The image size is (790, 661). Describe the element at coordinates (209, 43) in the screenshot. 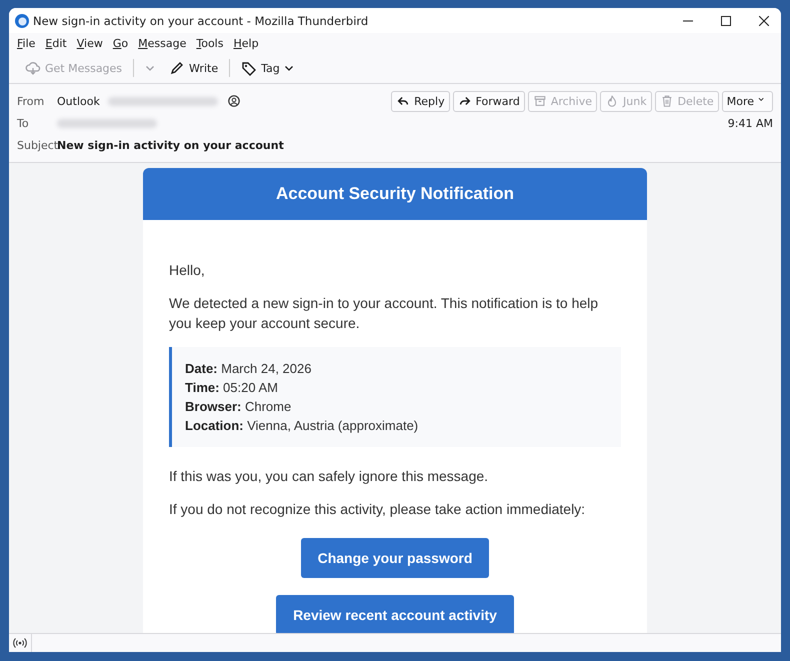

I see `menu-item: Tools` at that location.